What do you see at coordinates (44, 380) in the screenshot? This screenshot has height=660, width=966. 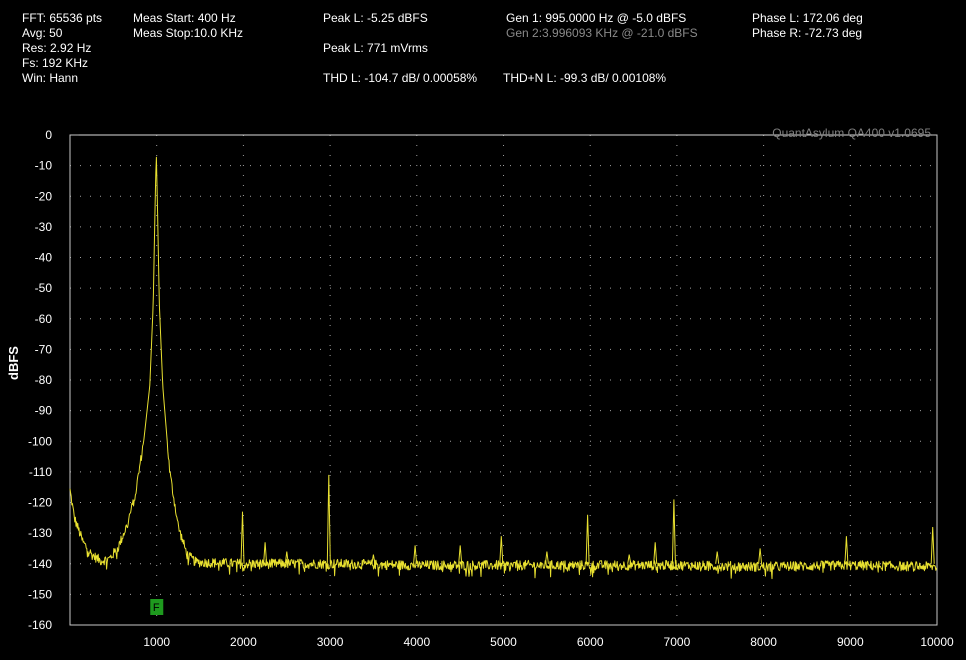 I see `y-tick-label: -80` at bounding box center [44, 380].